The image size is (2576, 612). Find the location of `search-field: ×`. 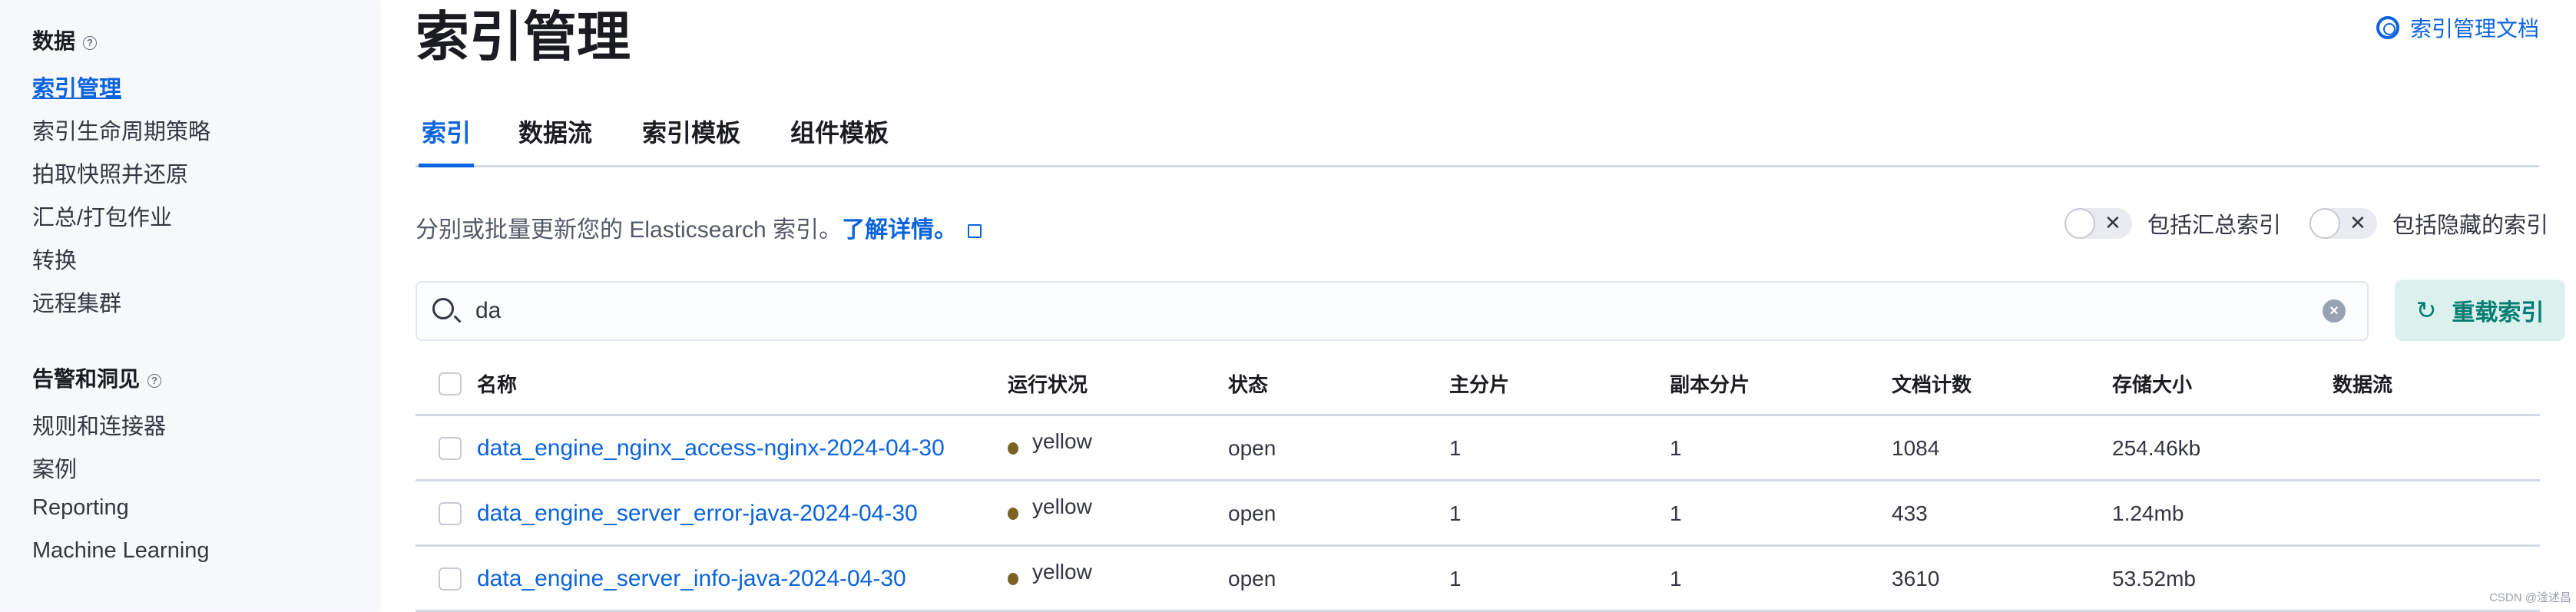

search-field: × is located at coordinates (1393, 311).